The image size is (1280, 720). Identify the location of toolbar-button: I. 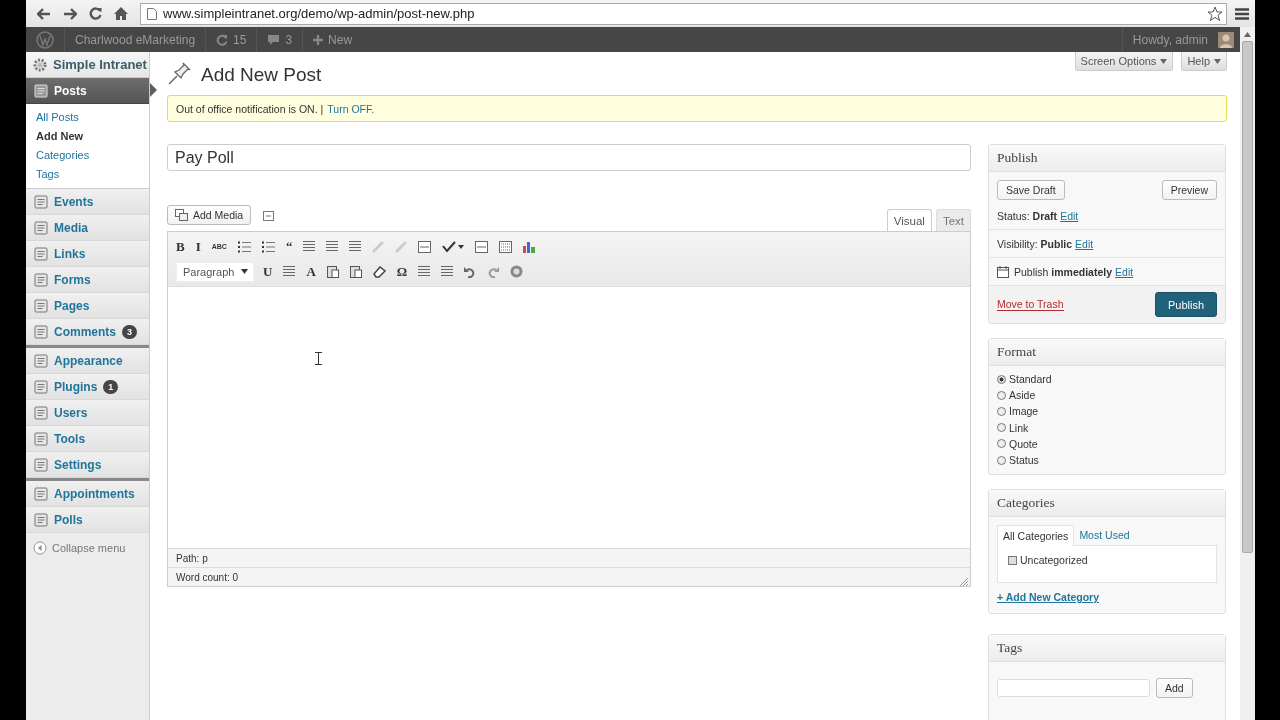
(198, 246).